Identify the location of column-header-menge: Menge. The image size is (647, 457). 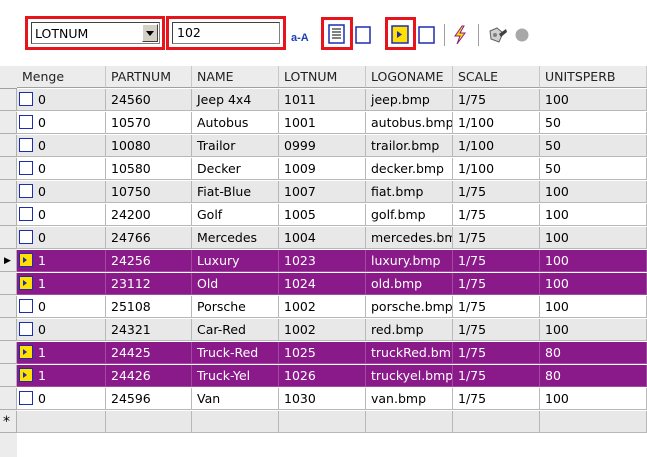
(61, 77).